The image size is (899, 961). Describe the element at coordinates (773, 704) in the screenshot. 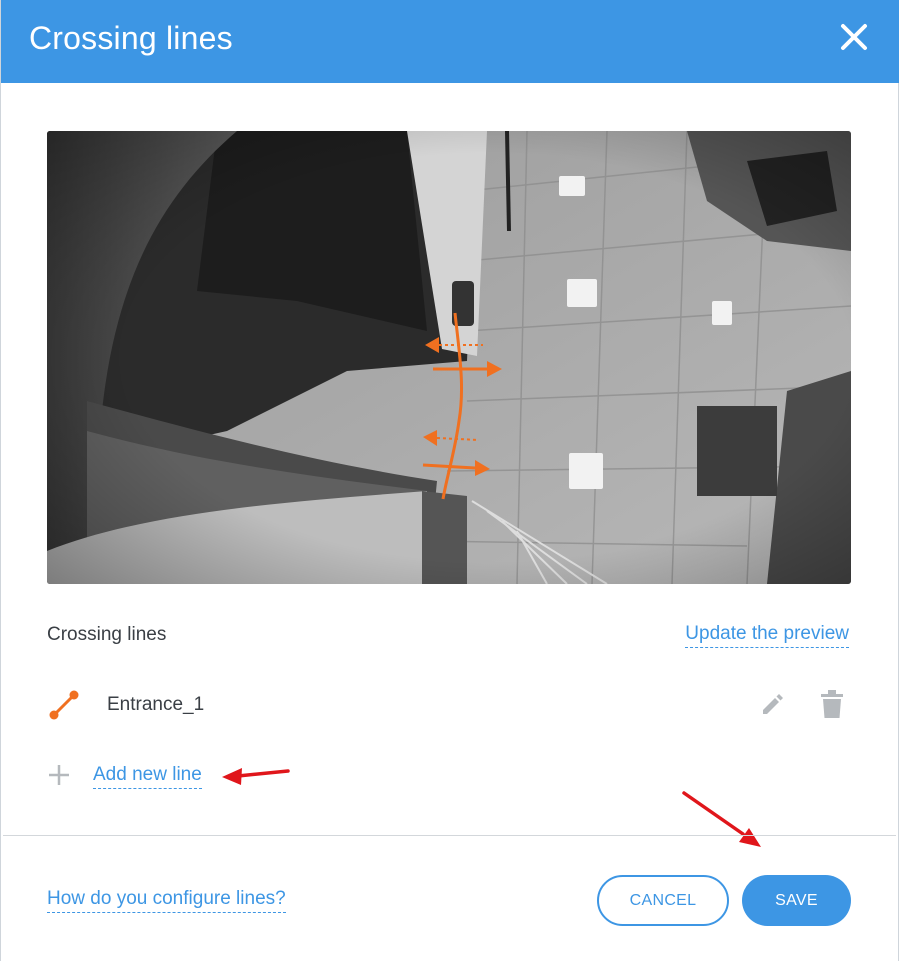

I see `pencil-icon` at that location.